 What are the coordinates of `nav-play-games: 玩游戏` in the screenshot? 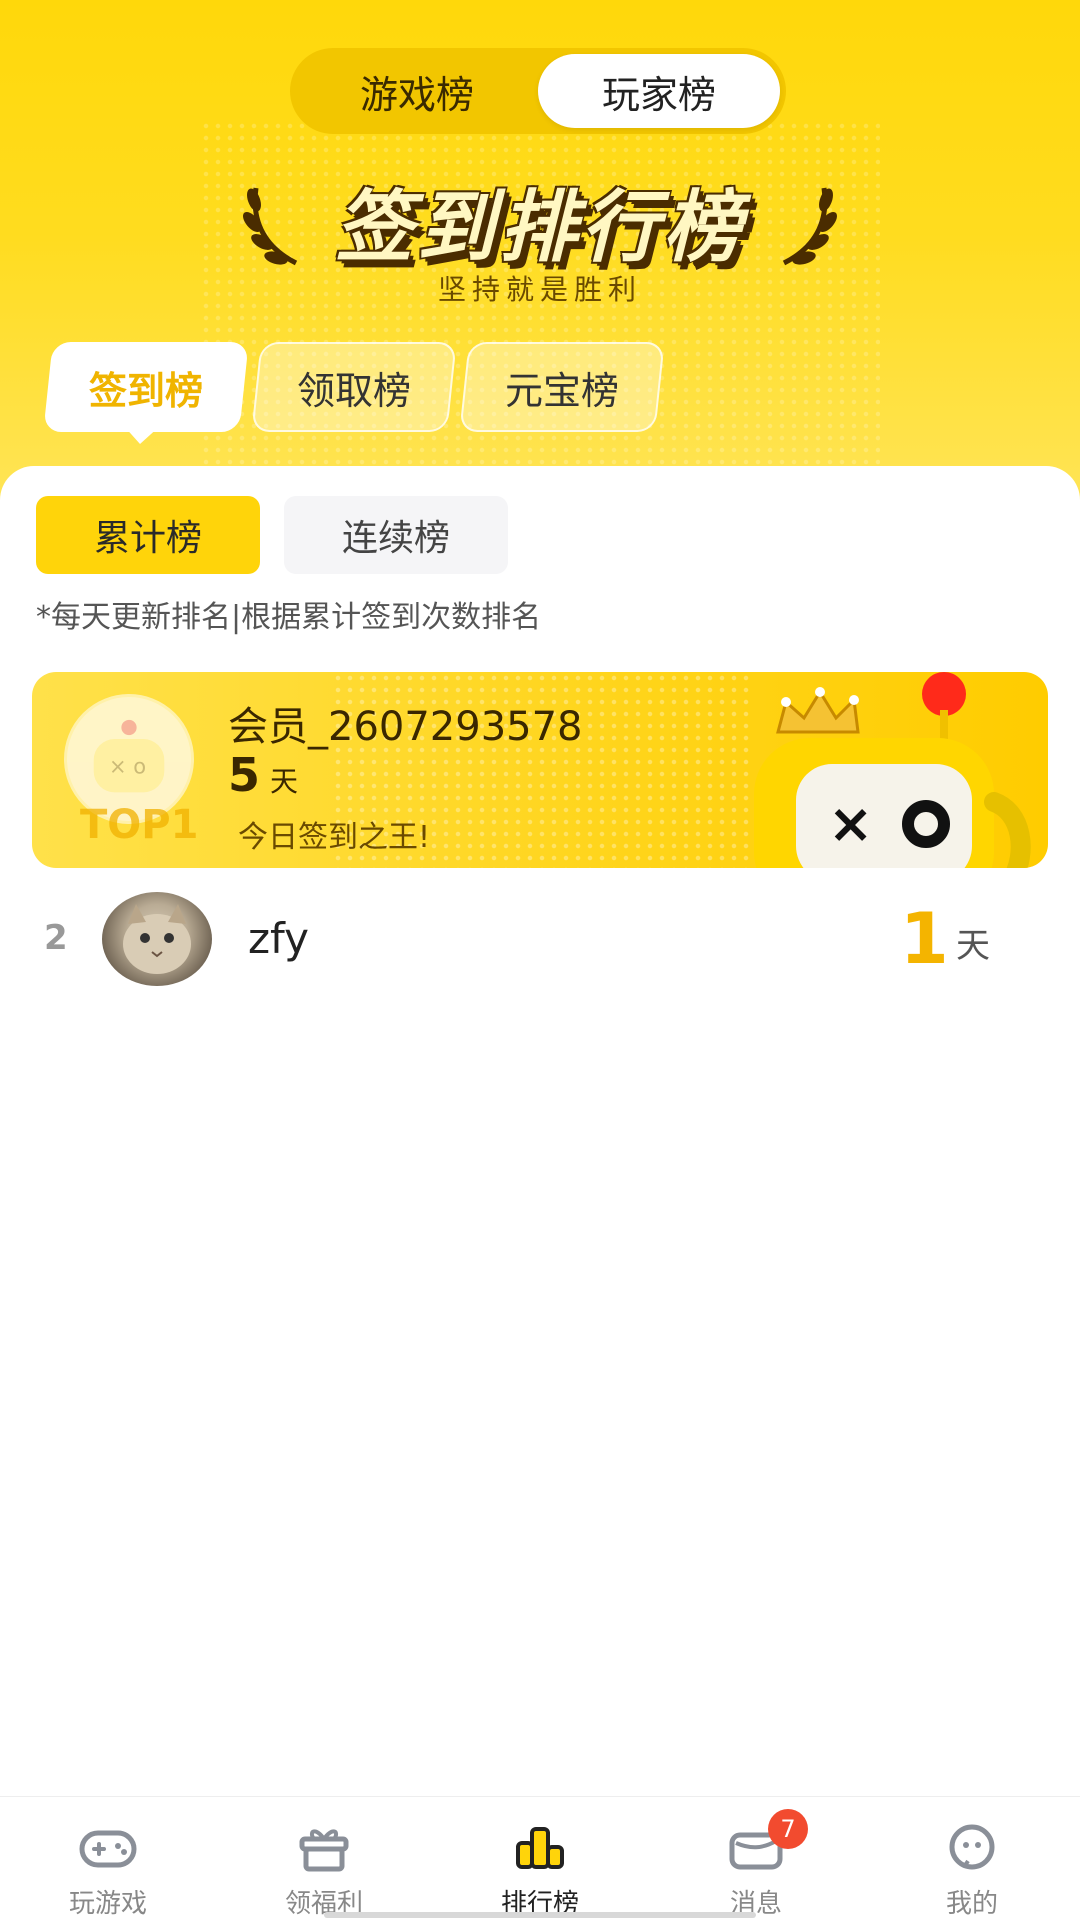 It's located at (108, 1858).